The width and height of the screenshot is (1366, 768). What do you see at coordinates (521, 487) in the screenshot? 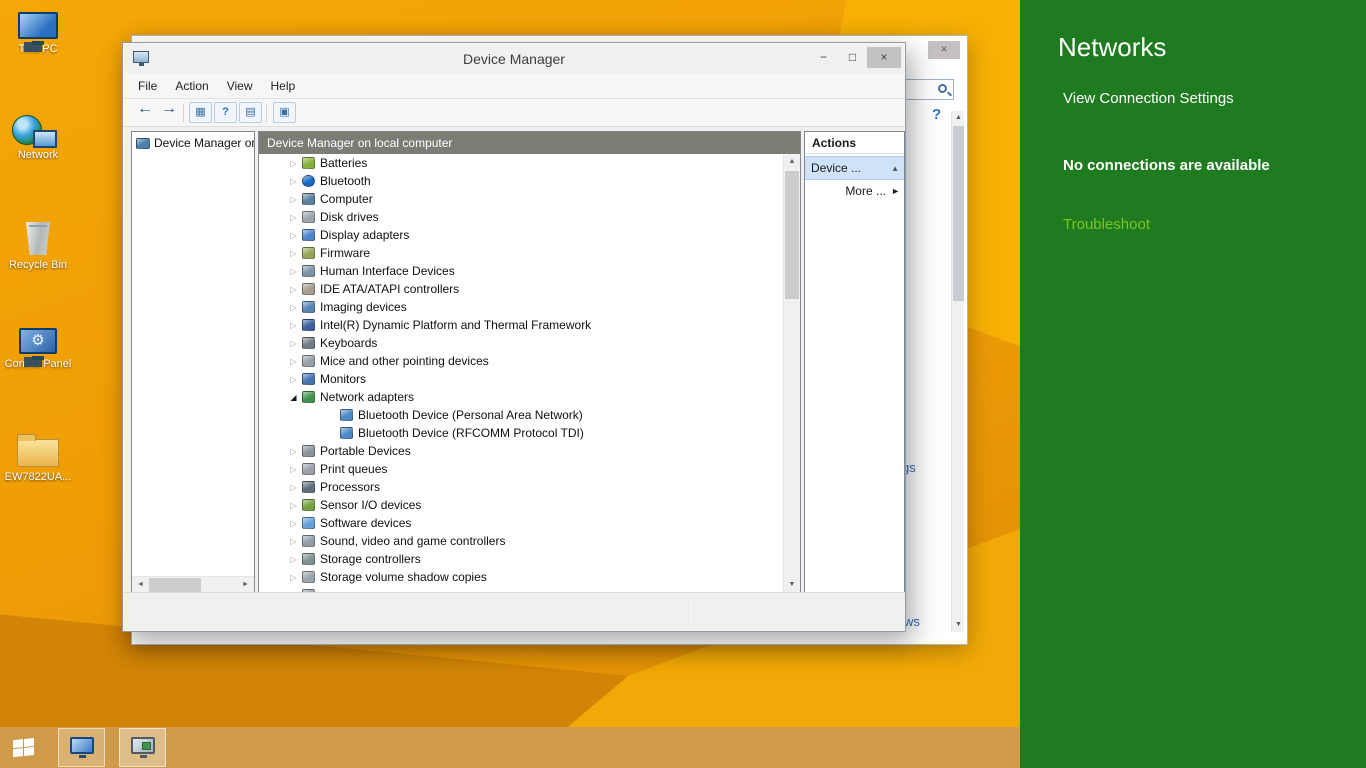
I see `tree-item: ▷ Processors` at bounding box center [521, 487].